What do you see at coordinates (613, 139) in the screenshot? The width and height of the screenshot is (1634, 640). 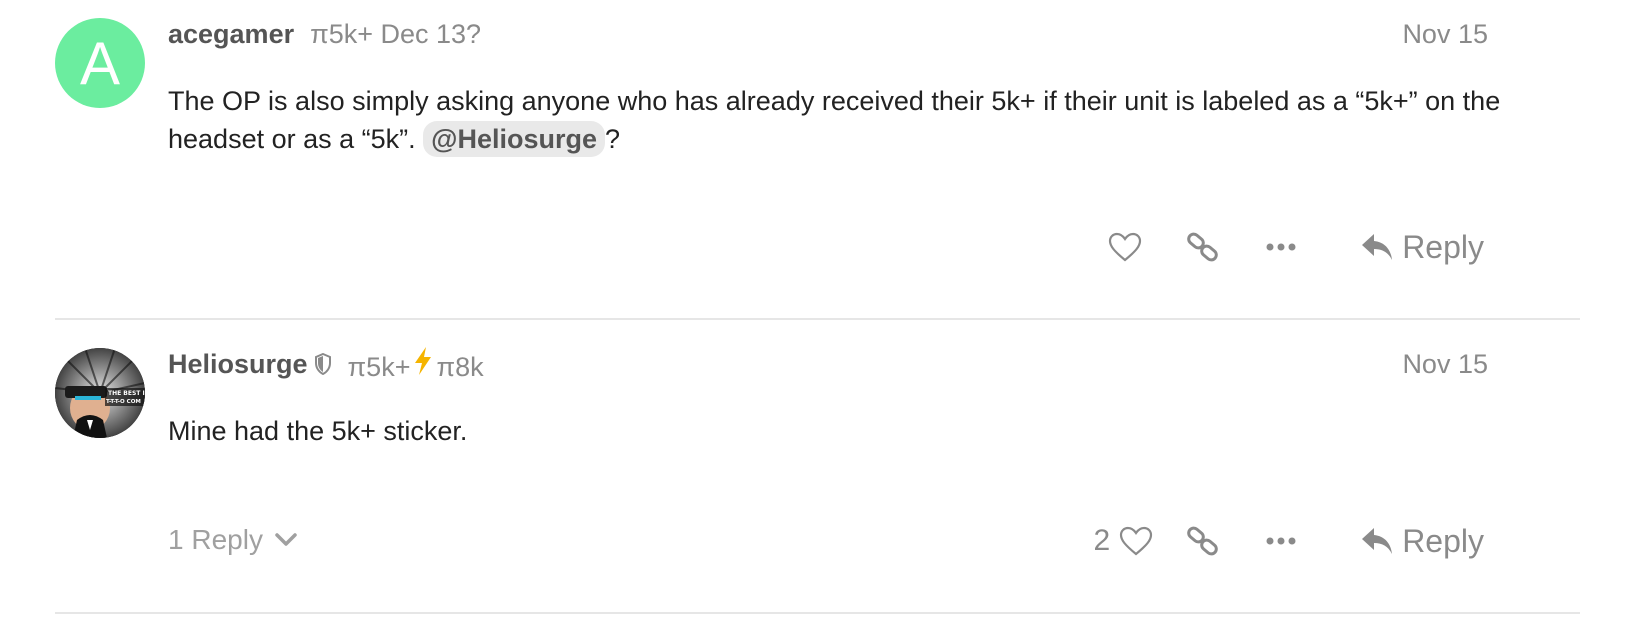 I see `post-text-end: ?` at bounding box center [613, 139].